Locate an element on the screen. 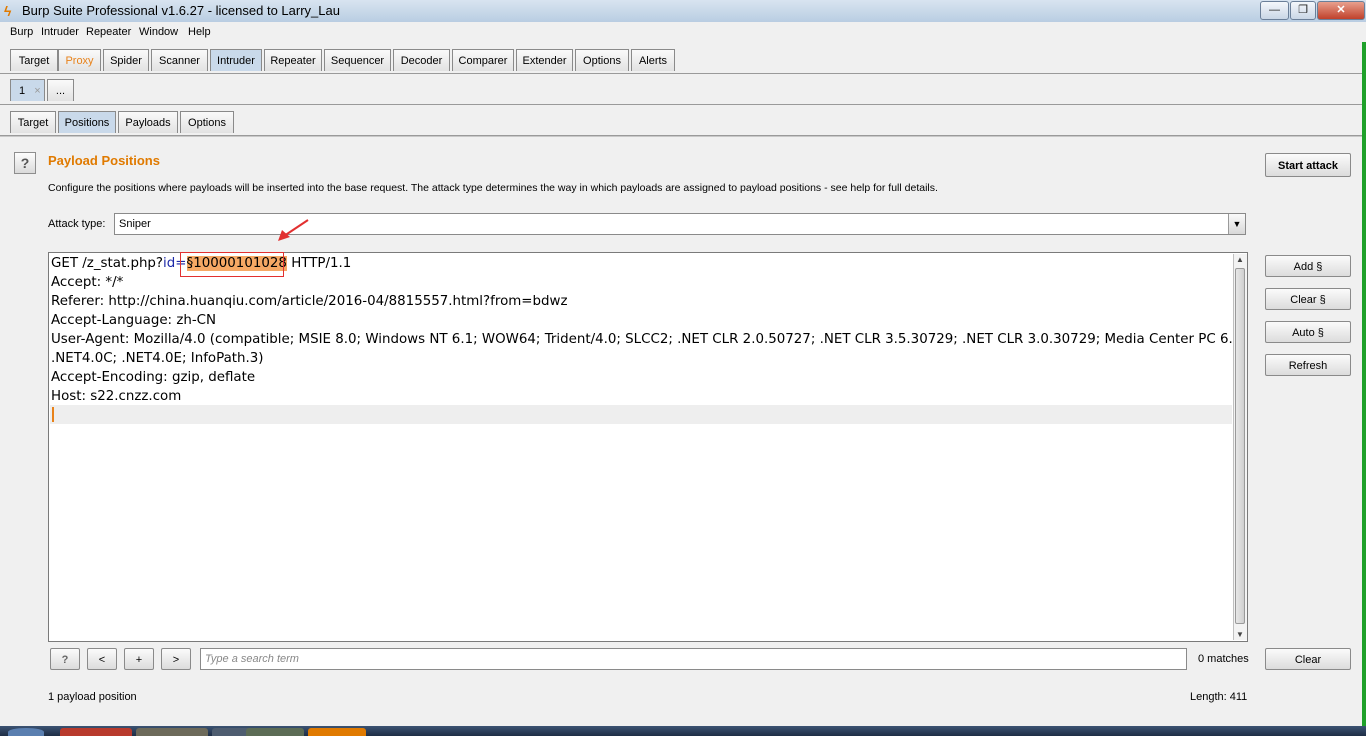 This screenshot has height=736, width=1366. attack-type-value: Sniper is located at coordinates (135, 224).